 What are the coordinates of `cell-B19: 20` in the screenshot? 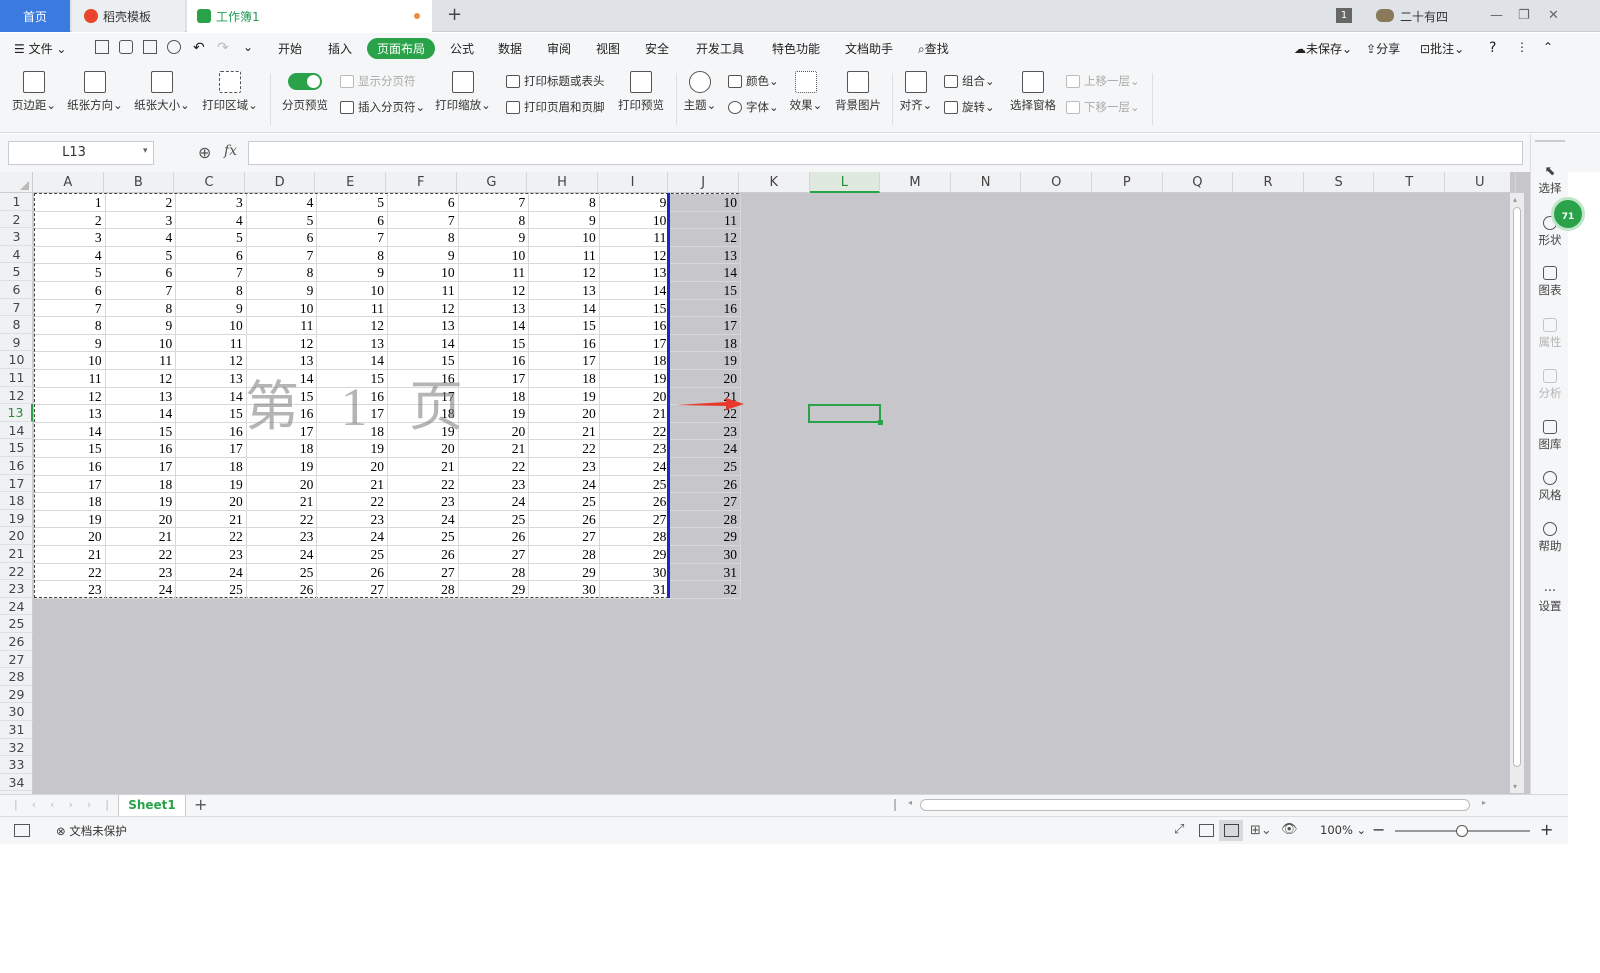 It's located at (141, 519).